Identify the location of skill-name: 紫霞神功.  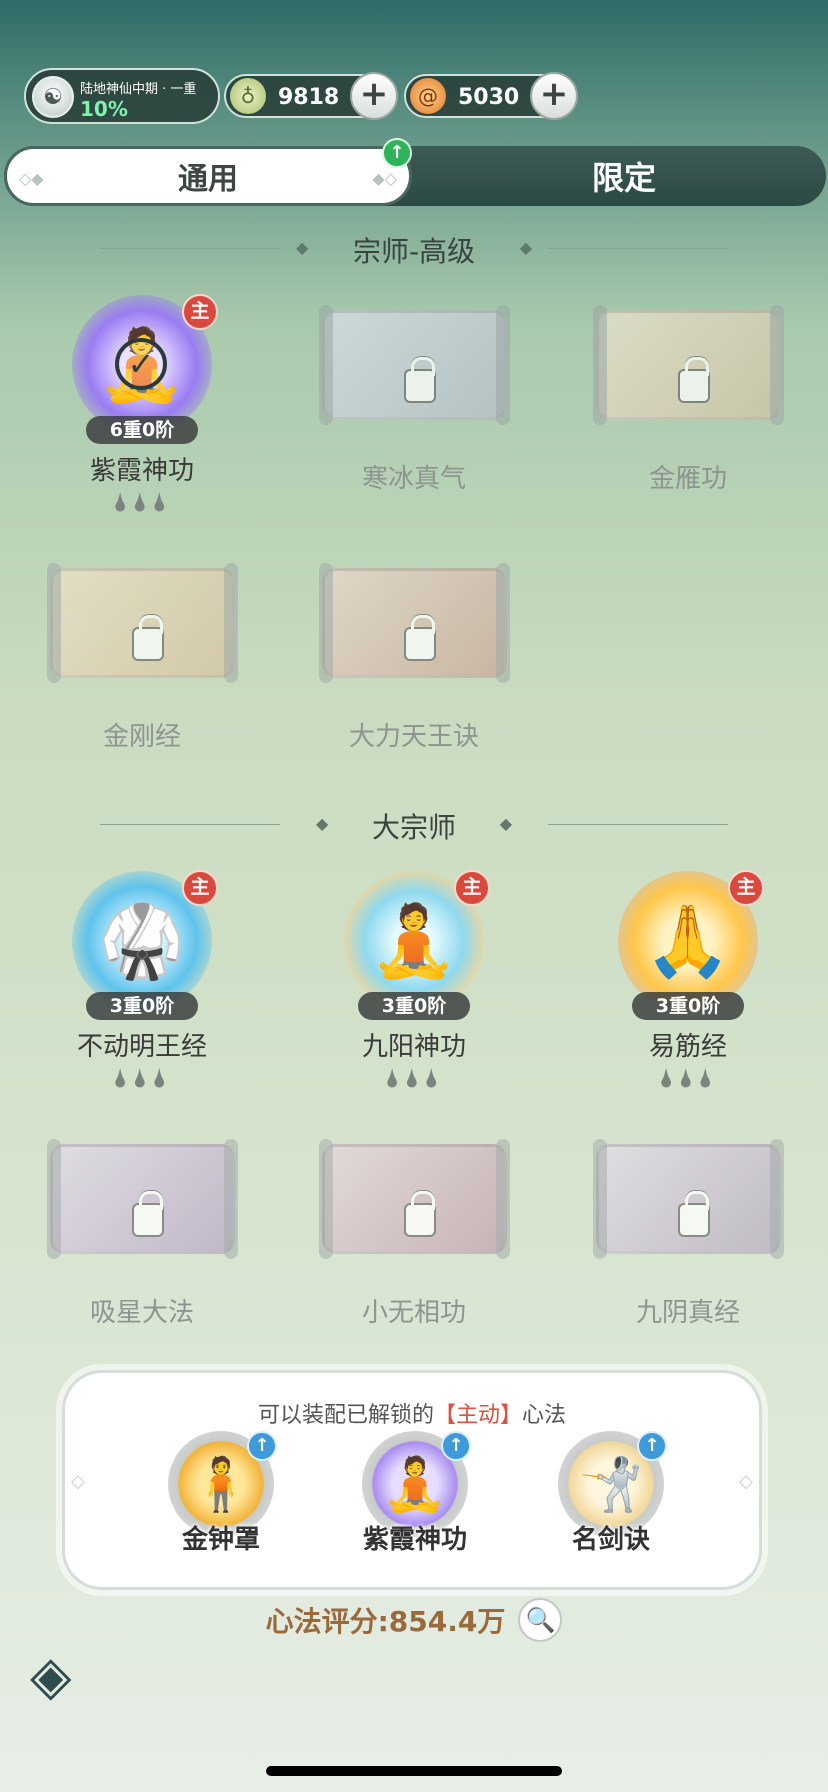
(141, 471).